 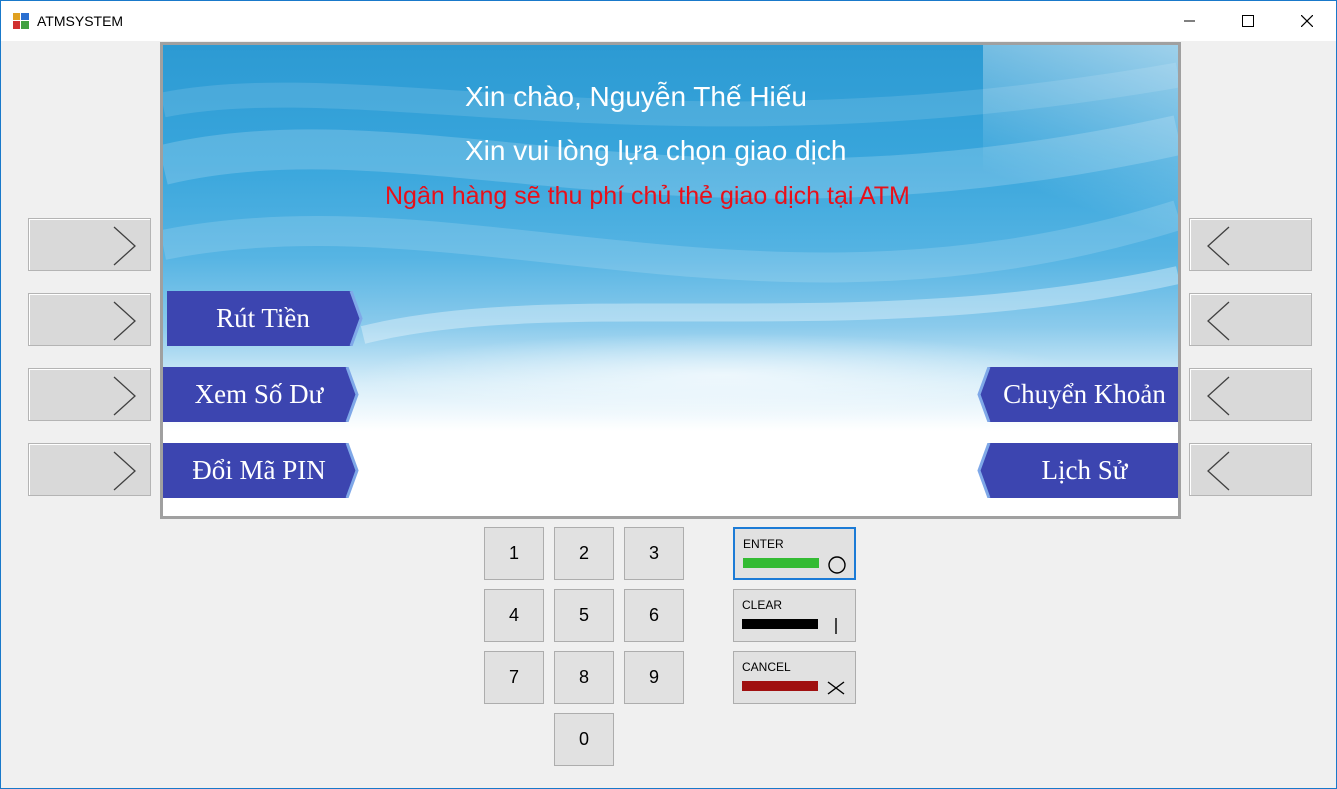 I want to click on cancel-button: CANCEL, so click(x=794, y=677).